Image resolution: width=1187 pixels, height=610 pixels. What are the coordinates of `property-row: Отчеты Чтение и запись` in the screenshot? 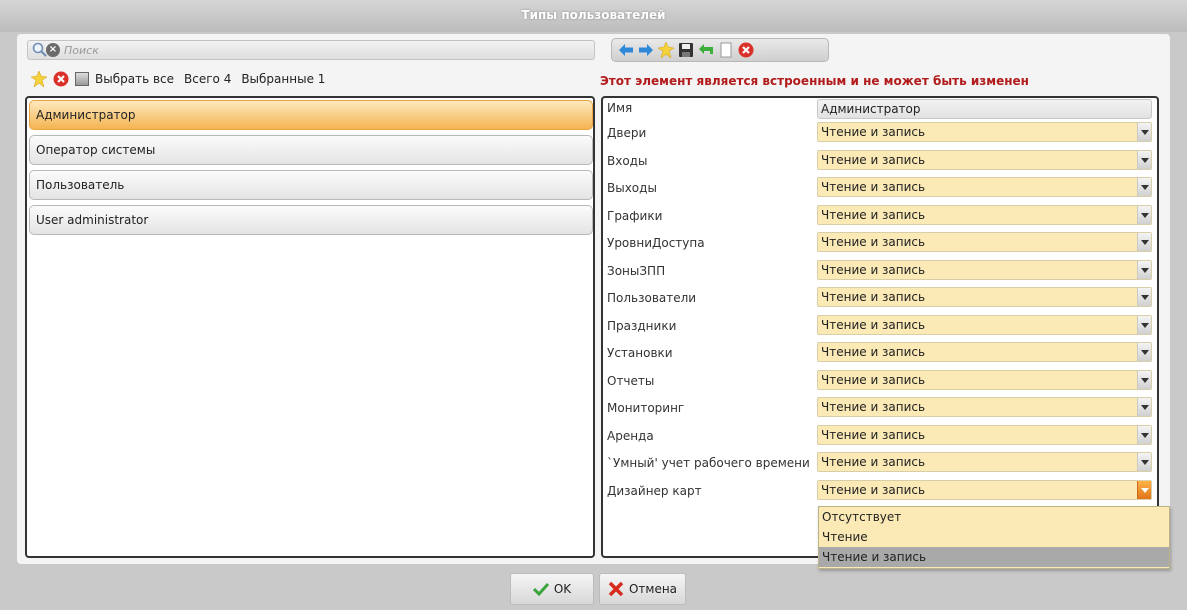 It's located at (880, 382).